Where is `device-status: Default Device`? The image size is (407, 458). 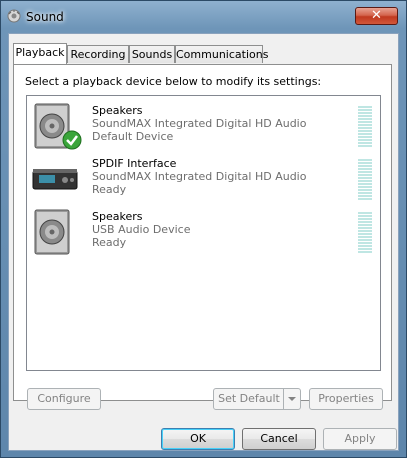
device-status: Default Device is located at coordinates (133, 136).